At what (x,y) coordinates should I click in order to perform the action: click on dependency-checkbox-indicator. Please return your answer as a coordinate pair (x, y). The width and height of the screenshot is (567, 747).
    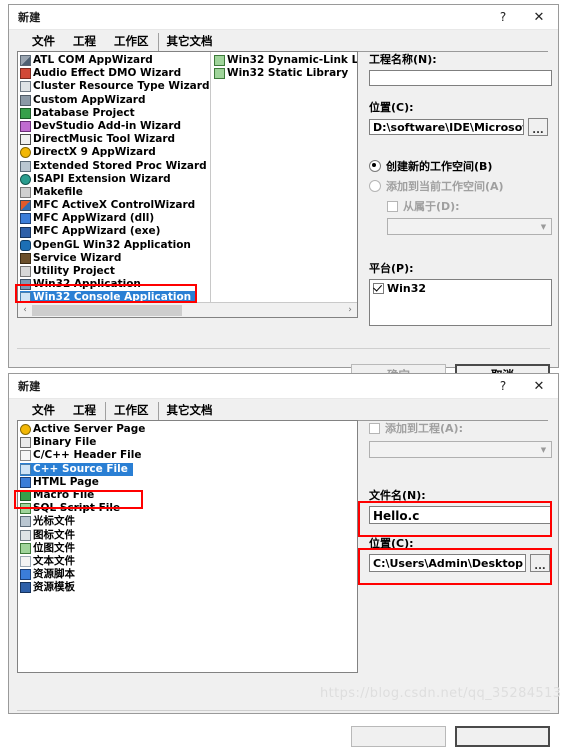
    Looking at the image, I should click on (392, 206).